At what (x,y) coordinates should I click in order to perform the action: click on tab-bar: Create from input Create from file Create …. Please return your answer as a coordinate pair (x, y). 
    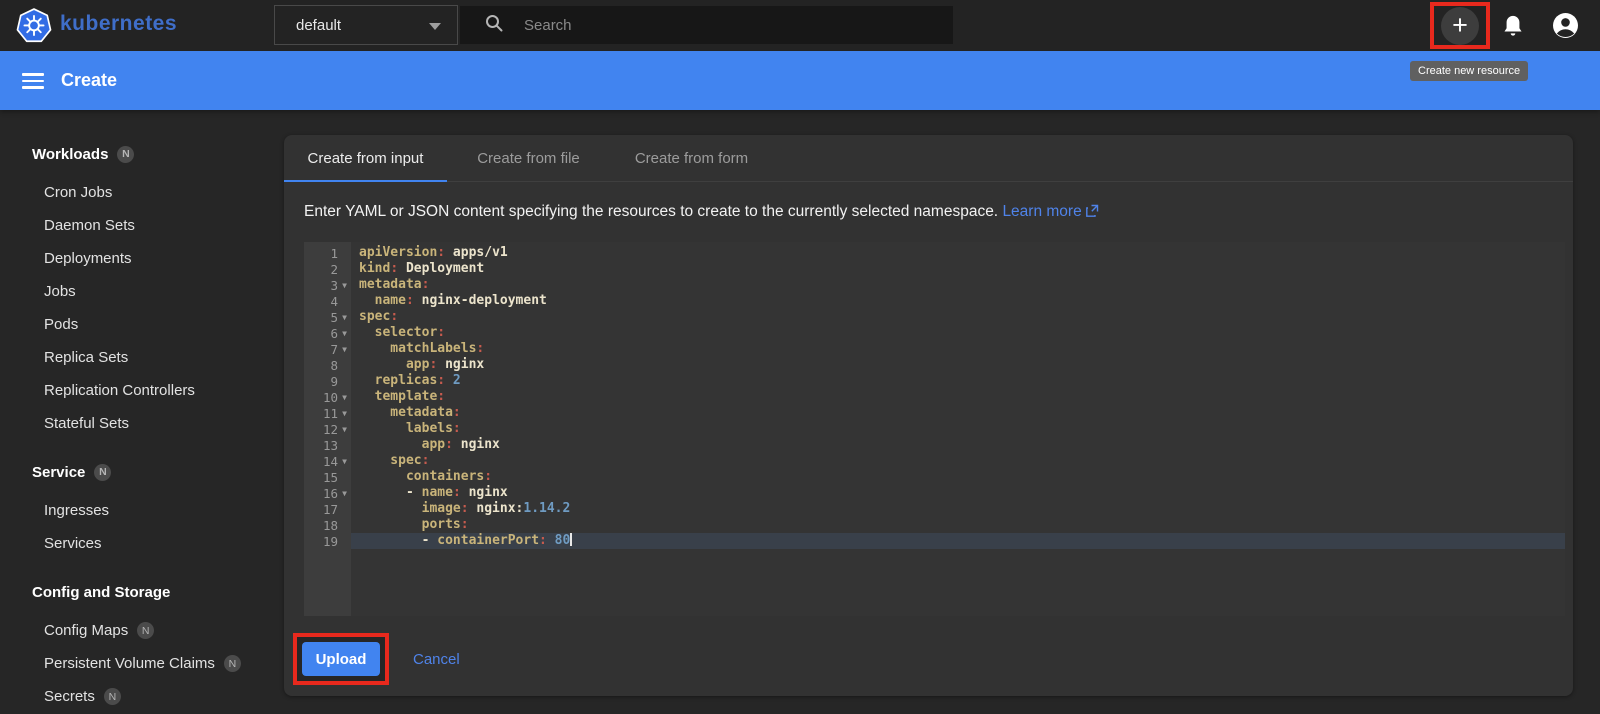
    Looking at the image, I should click on (928, 158).